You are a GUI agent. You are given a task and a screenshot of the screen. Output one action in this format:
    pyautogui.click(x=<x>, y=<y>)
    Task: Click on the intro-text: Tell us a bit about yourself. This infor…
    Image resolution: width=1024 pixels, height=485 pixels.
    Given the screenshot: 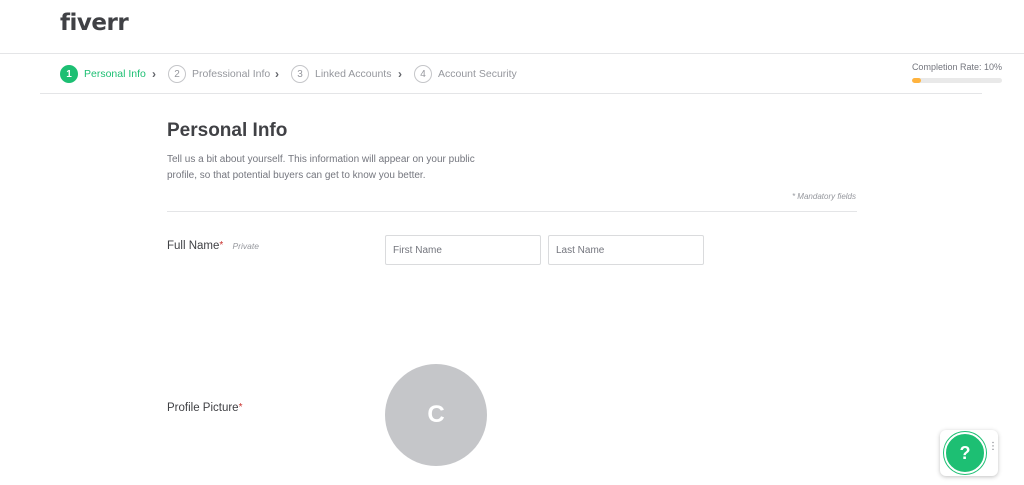 What is the action you would take?
    pyautogui.click(x=321, y=167)
    